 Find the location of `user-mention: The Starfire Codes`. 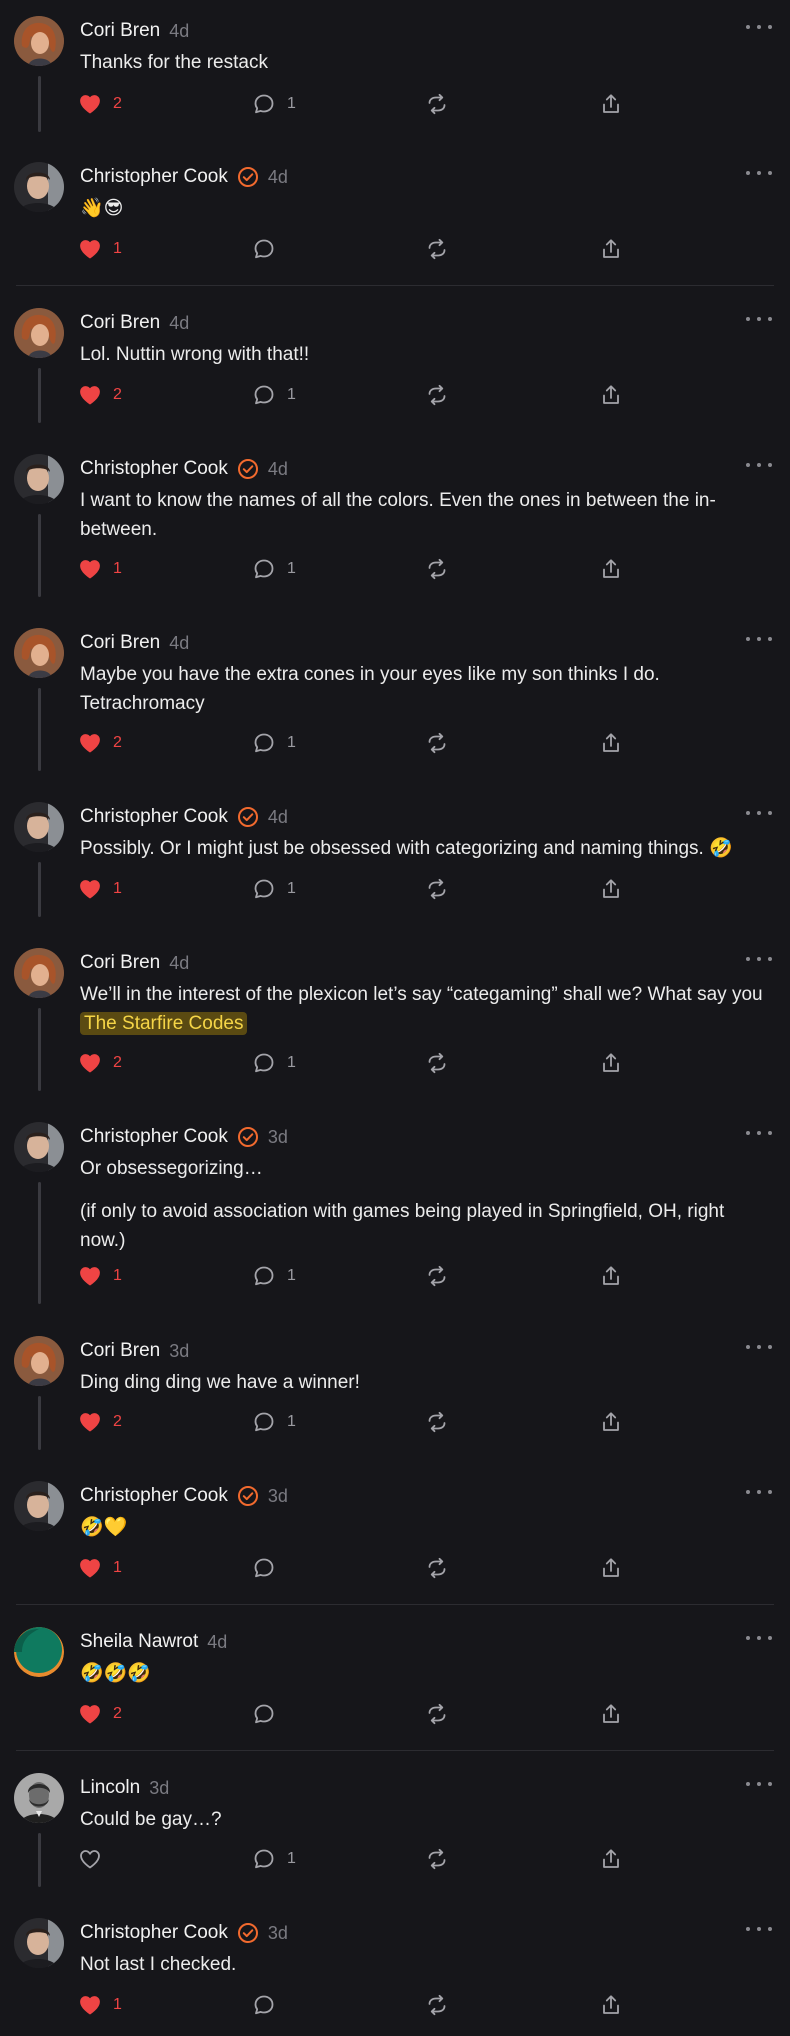

user-mention: The Starfire Codes is located at coordinates (164, 1023).